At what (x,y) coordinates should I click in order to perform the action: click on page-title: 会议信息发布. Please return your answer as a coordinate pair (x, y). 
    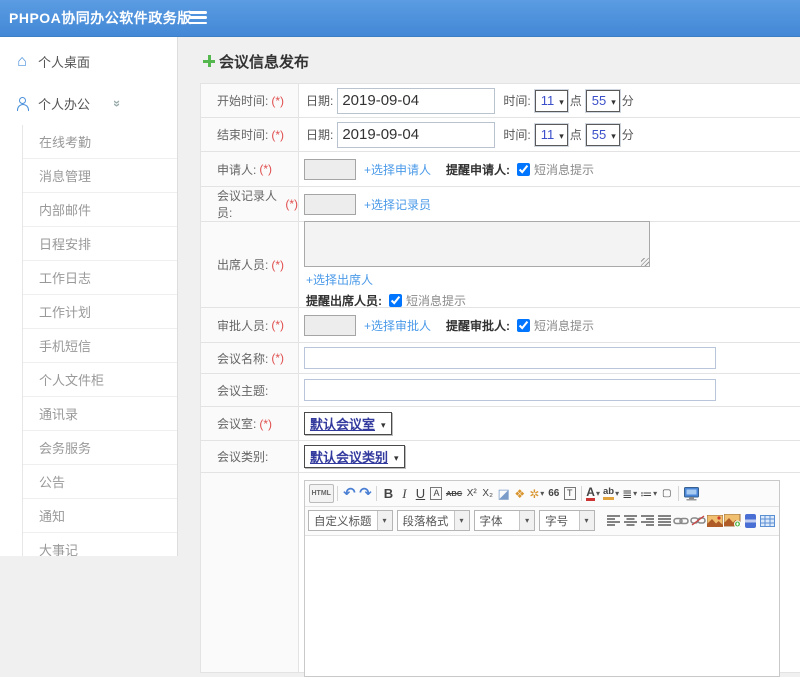
    Looking at the image, I should click on (264, 62).